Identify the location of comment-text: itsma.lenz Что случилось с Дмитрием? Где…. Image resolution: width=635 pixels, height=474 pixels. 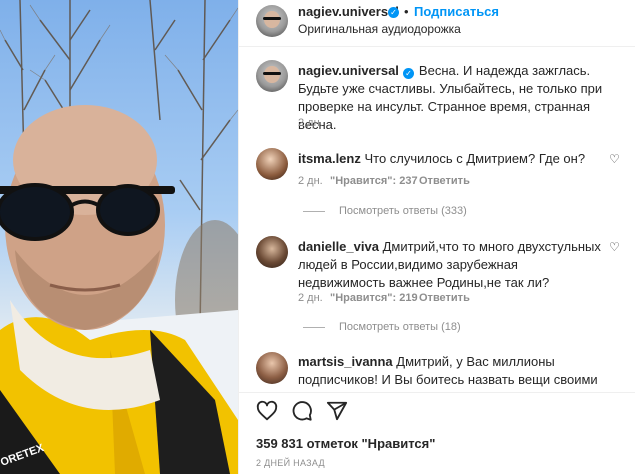
(453, 159).